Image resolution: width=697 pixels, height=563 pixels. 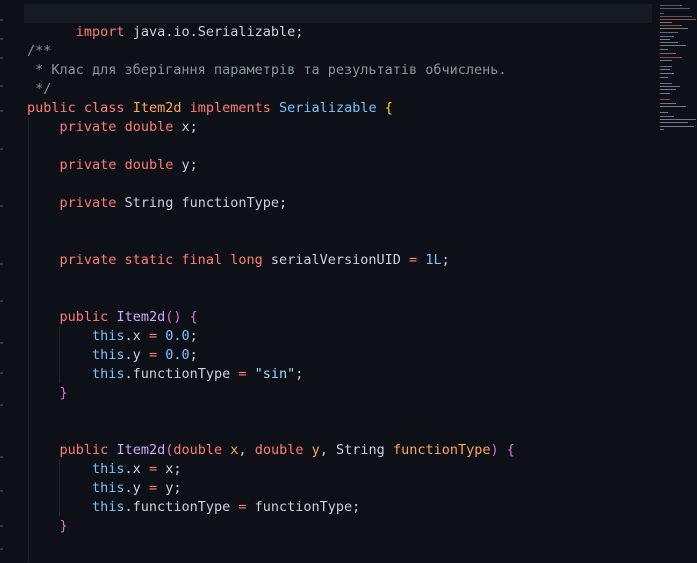 I want to click on code-line-assign-x: this.x = 0.0;, so click(x=112, y=336).